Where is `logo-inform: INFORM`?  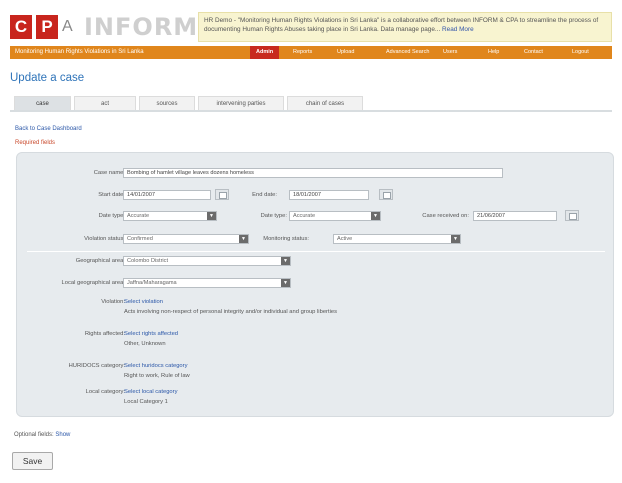 logo-inform: INFORM is located at coordinates (141, 27).